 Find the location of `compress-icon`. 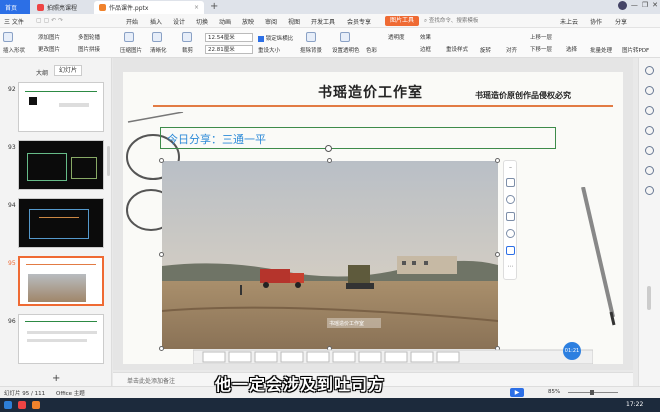

compress-icon is located at coordinates (129, 37).